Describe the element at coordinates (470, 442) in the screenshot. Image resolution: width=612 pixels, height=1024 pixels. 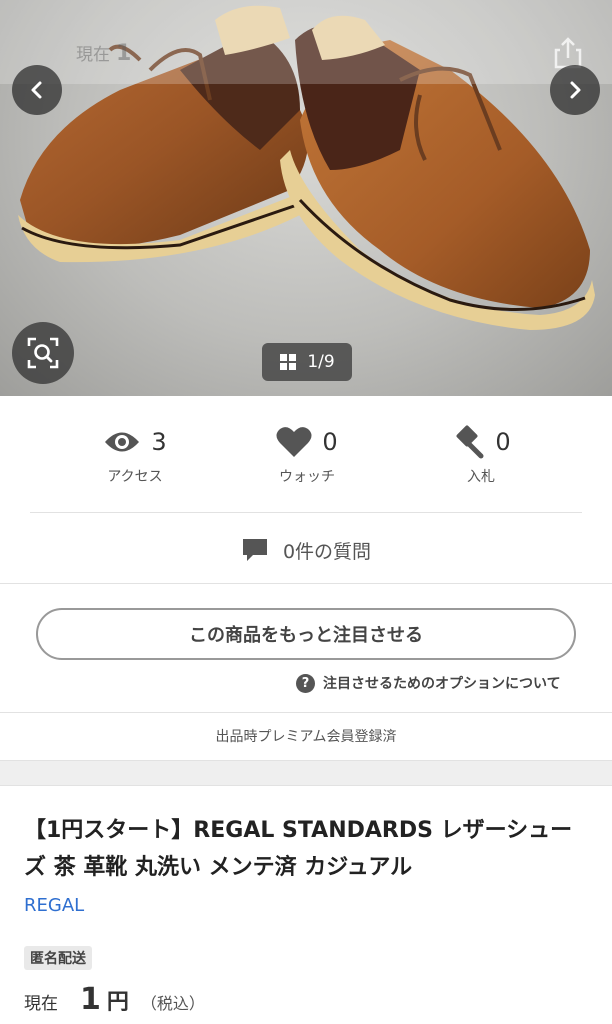
I see `gavel-icon` at that location.